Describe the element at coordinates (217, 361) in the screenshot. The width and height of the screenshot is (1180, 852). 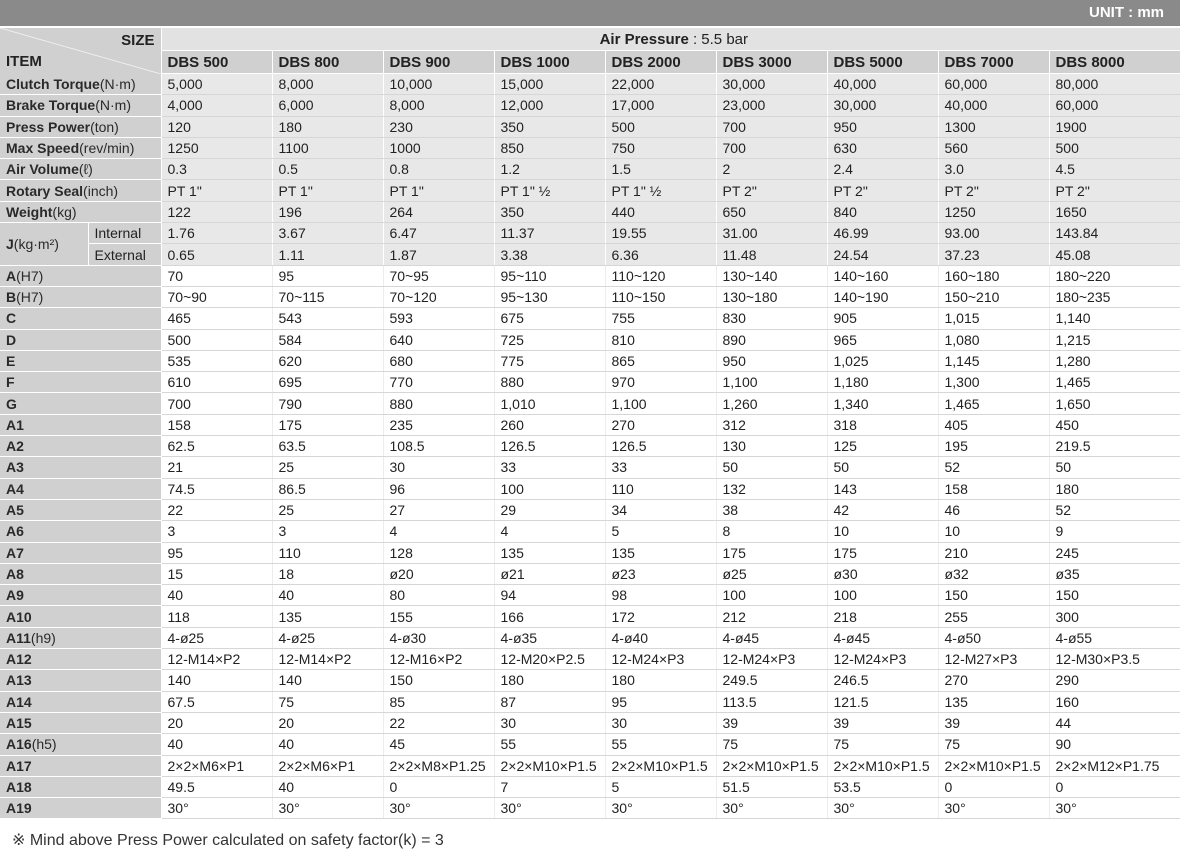
I see `value-cell: 535` at that location.